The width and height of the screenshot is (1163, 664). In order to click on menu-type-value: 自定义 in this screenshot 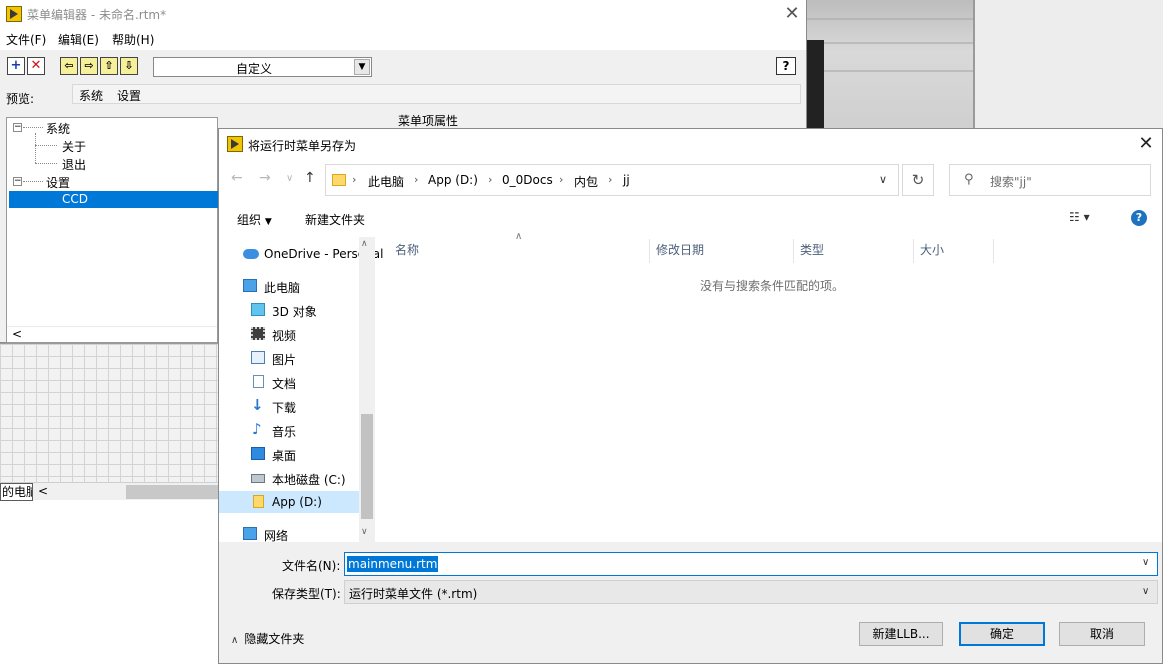, I will do `click(253, 69)`.